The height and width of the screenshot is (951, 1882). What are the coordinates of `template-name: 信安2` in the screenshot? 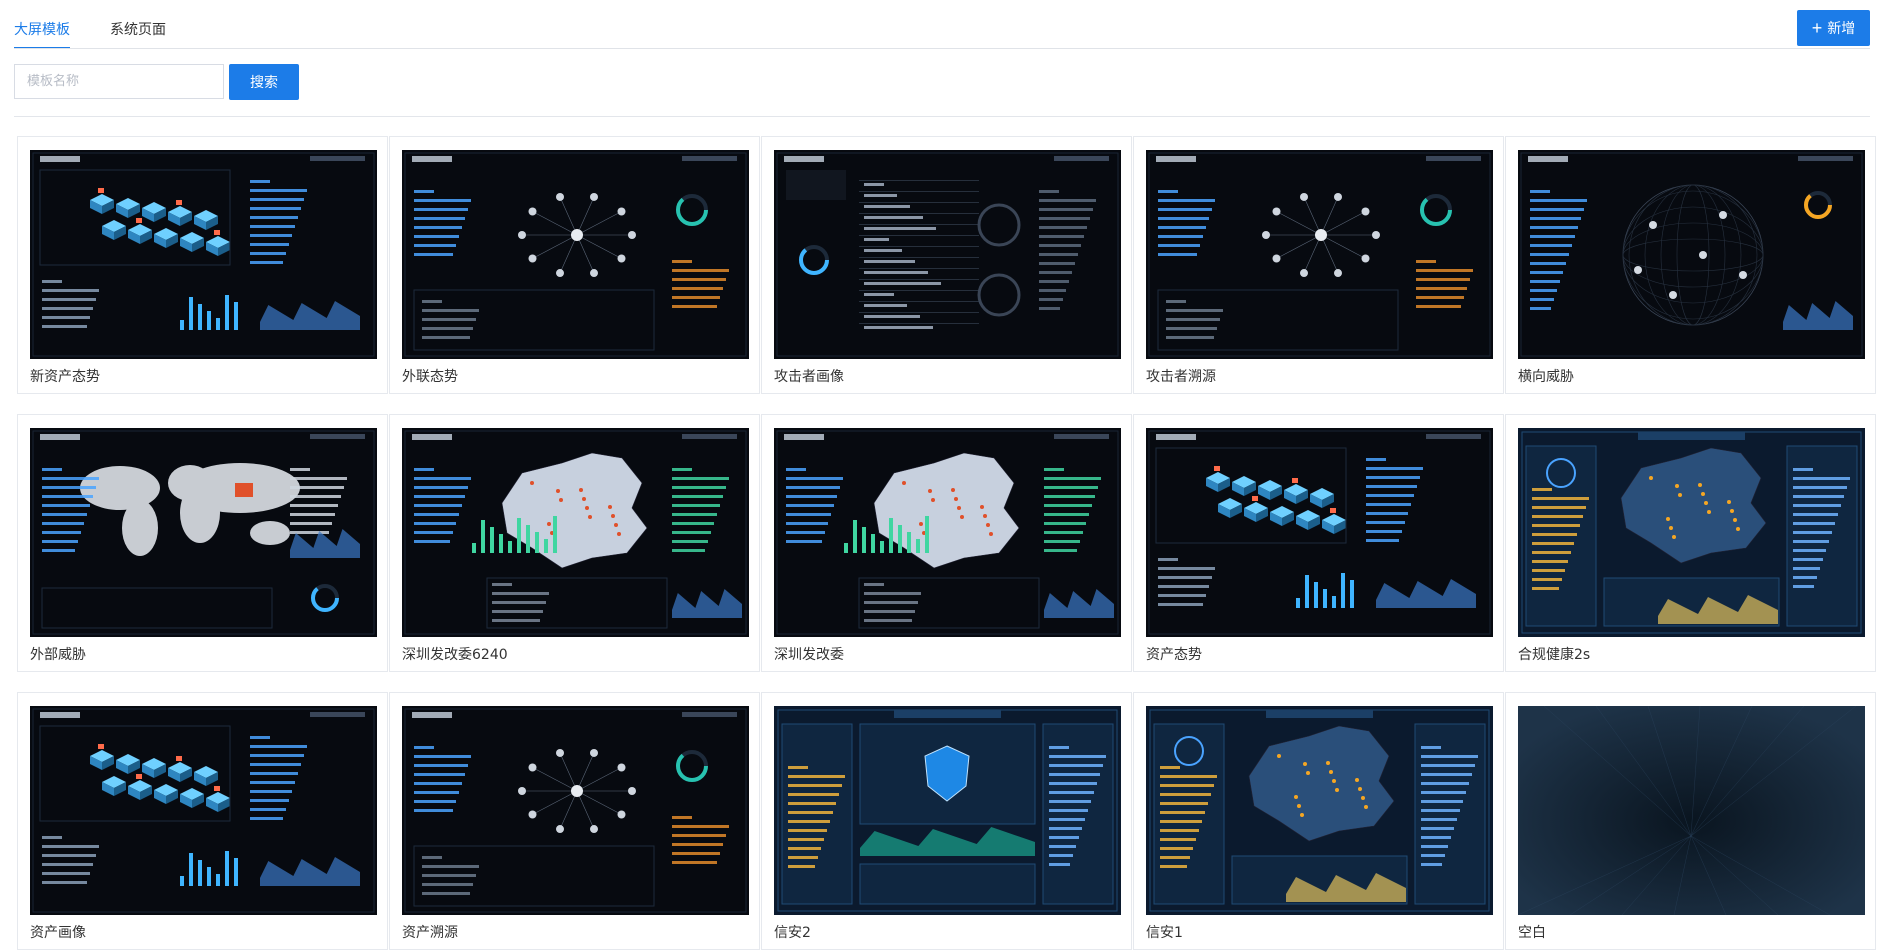 It's located at (792, 933).